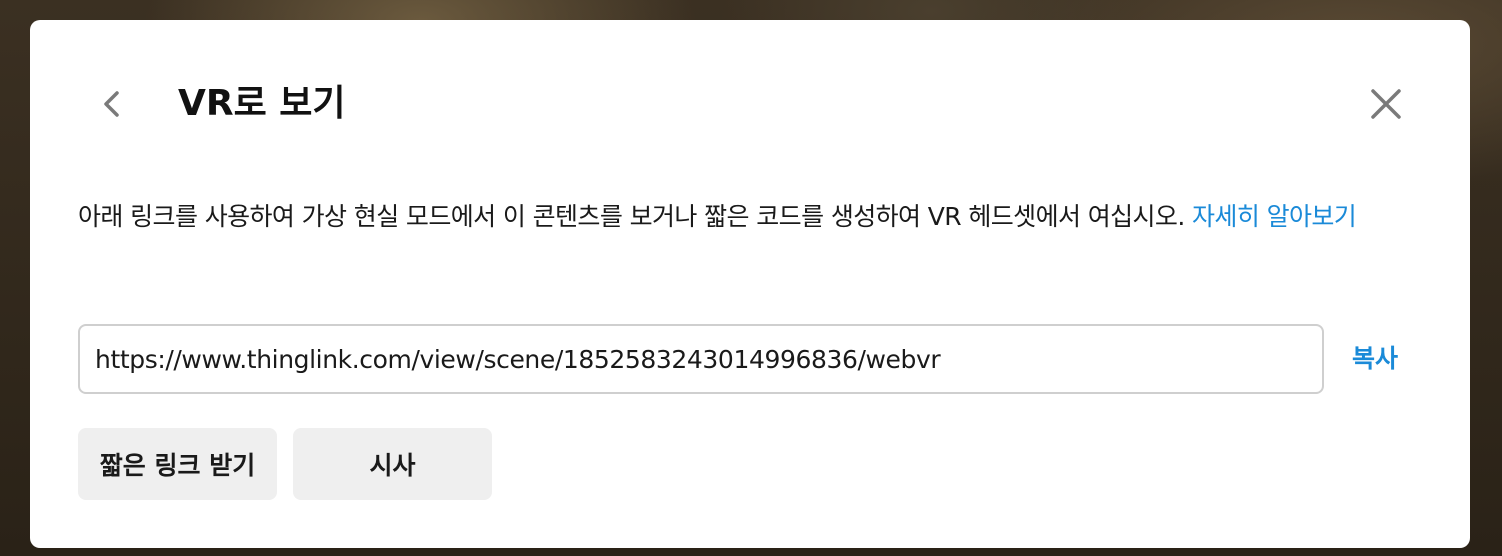 The height and width of the screenshot is (556, 1502). I want to click on vr-url-input, so click(701, 359).